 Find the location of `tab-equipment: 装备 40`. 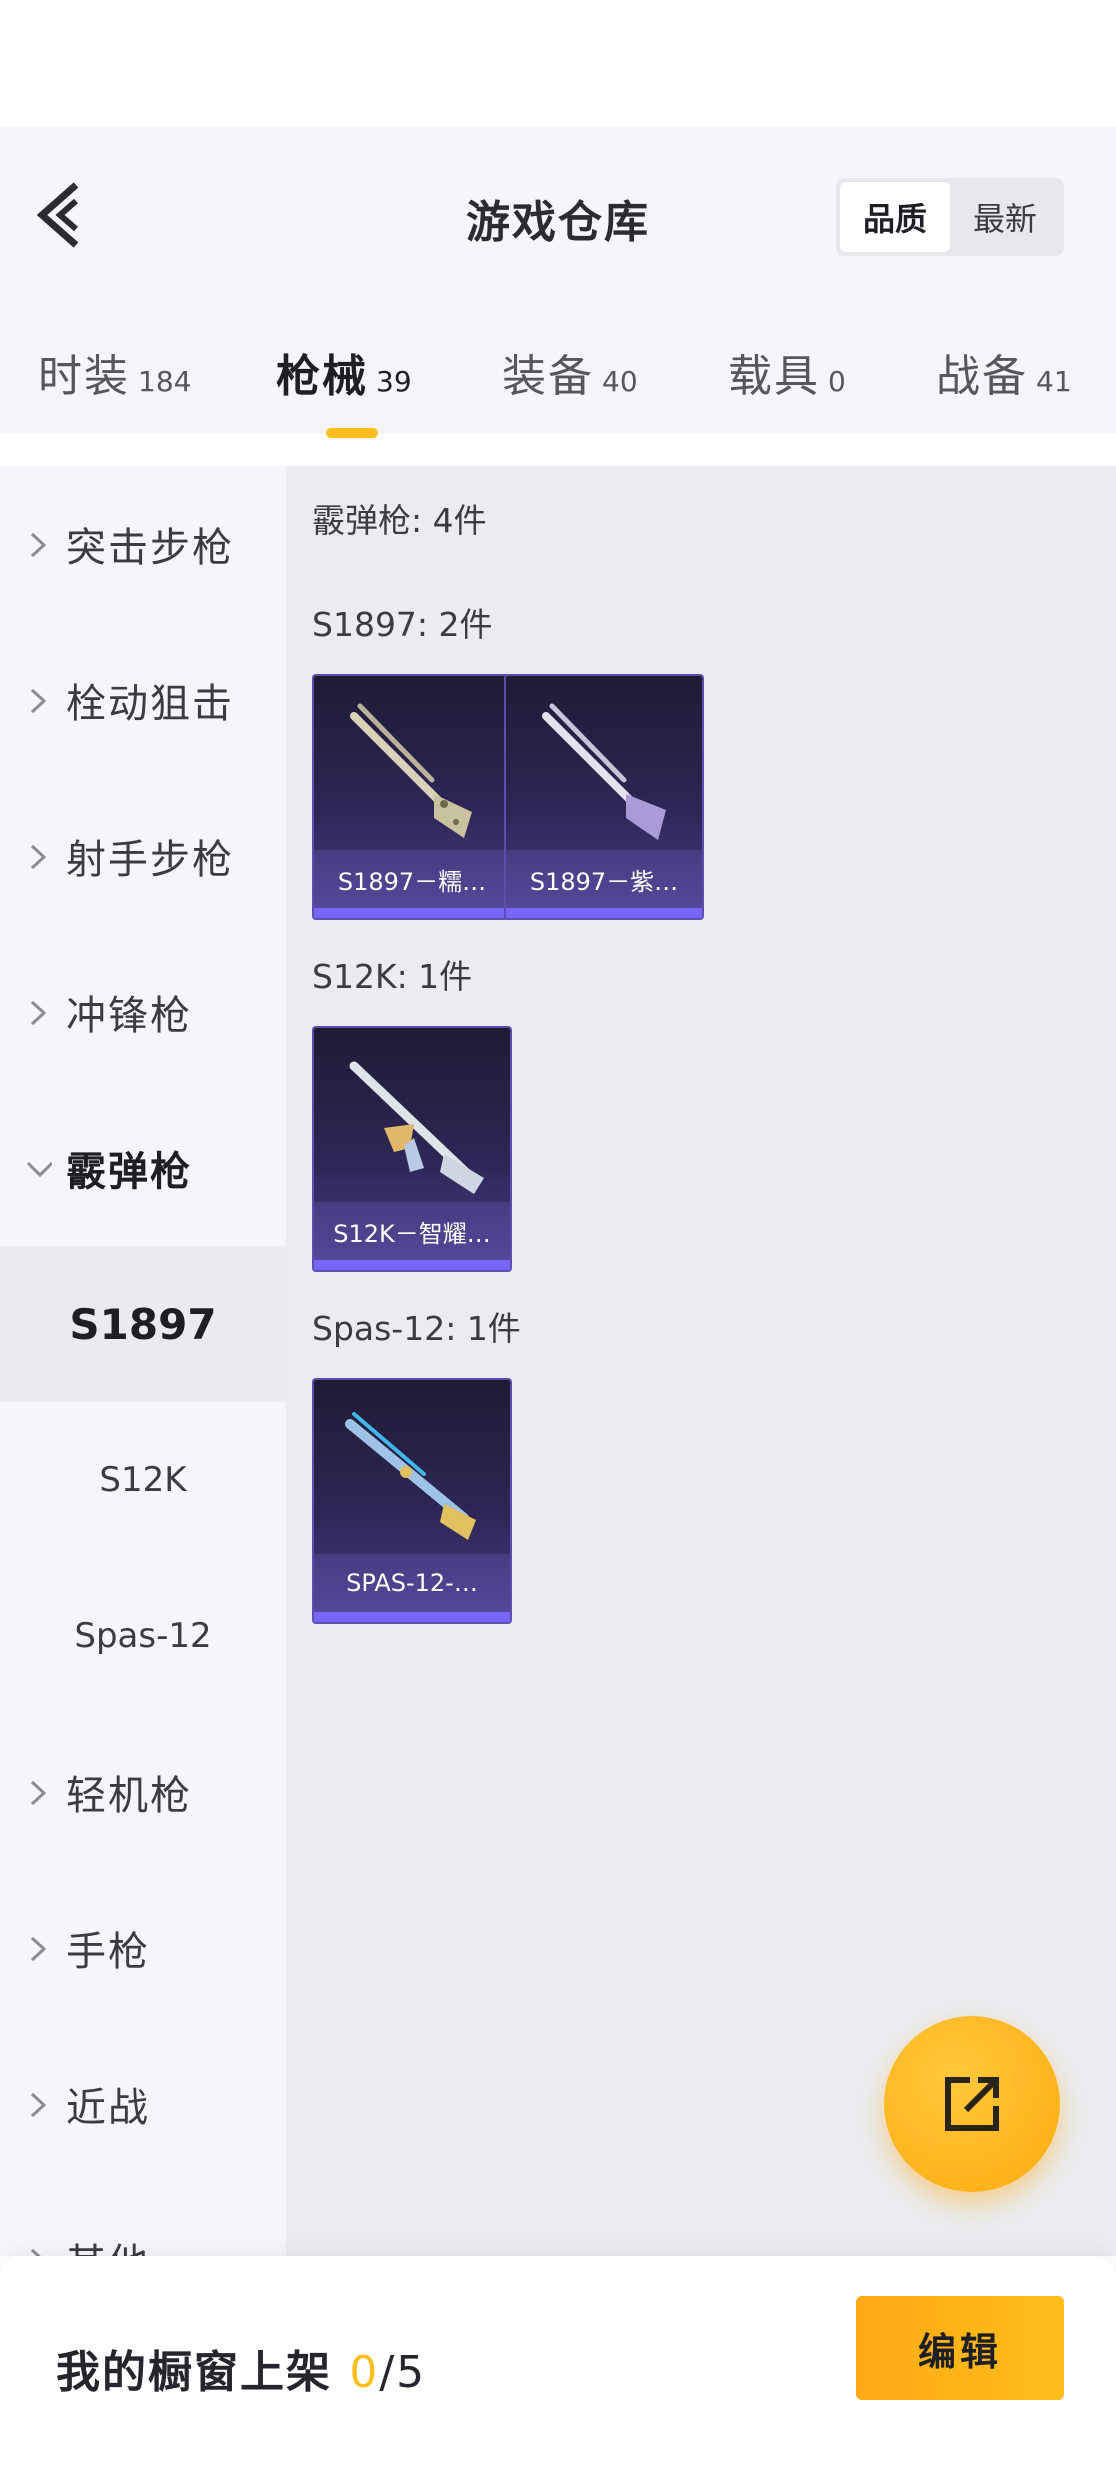

tab-equipment: 装备 40 is located at coordinates (570, 390).